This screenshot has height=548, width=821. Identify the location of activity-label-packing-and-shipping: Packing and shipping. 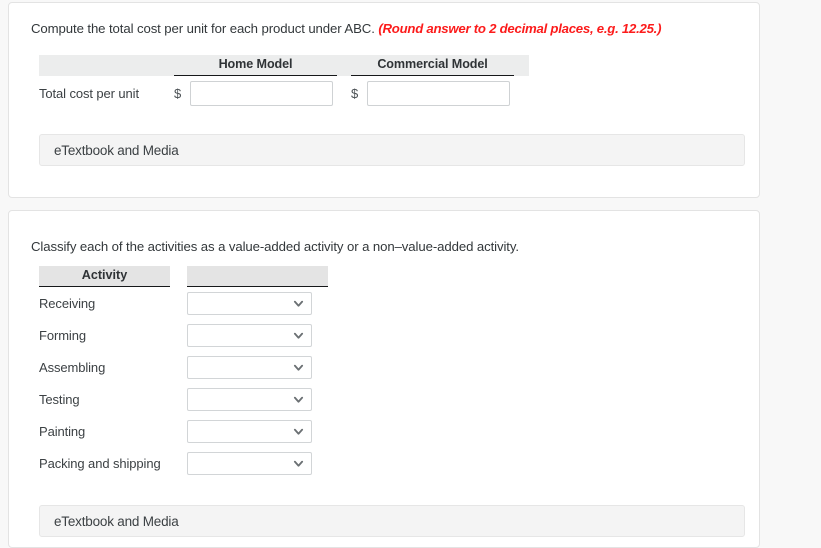
(100, 463).